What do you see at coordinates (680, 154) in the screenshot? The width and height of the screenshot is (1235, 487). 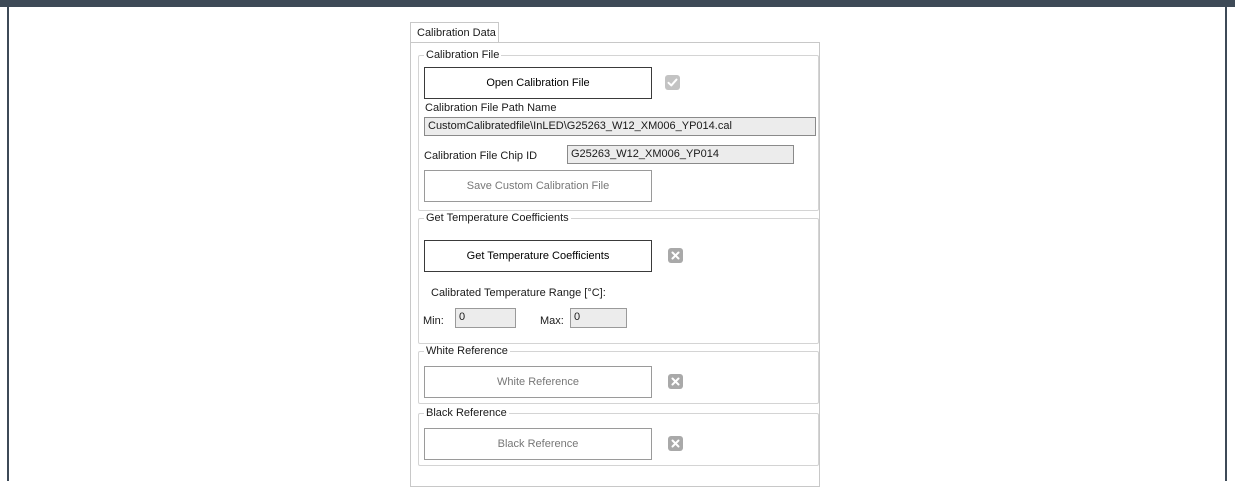 I see `calibration-file-chip-id-field: G25263_W12_XM006_YP014` at bounding box center [680, 154].